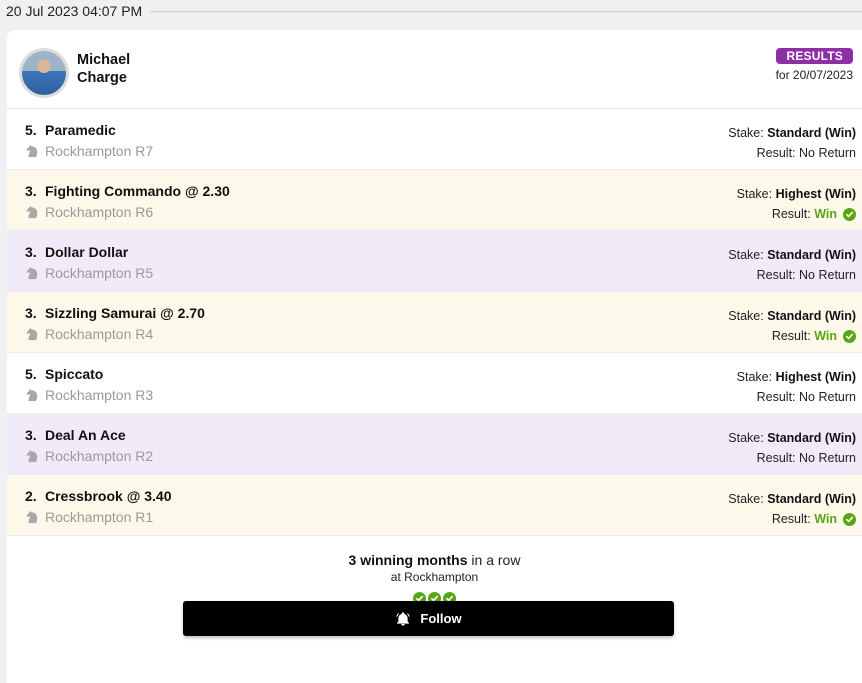  I want to click on tip-selection: 2. Cressbrook @ 3.40, so click(98, 496).